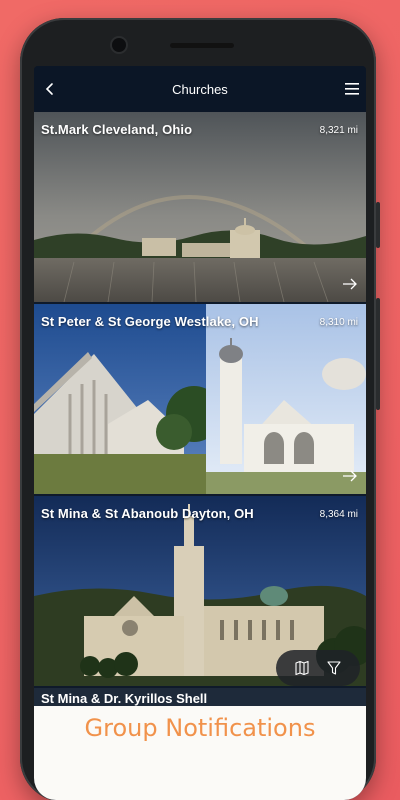 The image size is (400, 800). I want to click on church-distance: 8,364 mi, so click(338, 514).